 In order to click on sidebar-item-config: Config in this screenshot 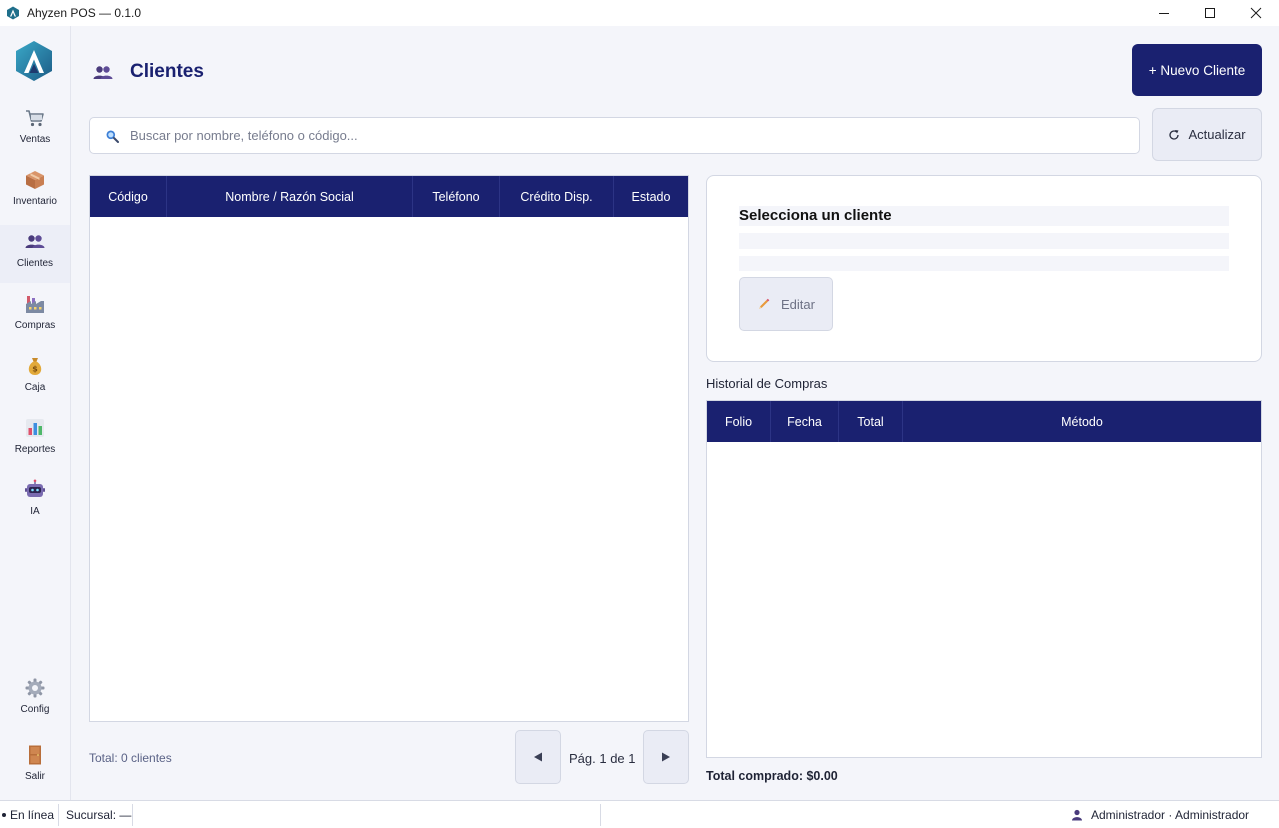, I will do `click(35, 700)`.